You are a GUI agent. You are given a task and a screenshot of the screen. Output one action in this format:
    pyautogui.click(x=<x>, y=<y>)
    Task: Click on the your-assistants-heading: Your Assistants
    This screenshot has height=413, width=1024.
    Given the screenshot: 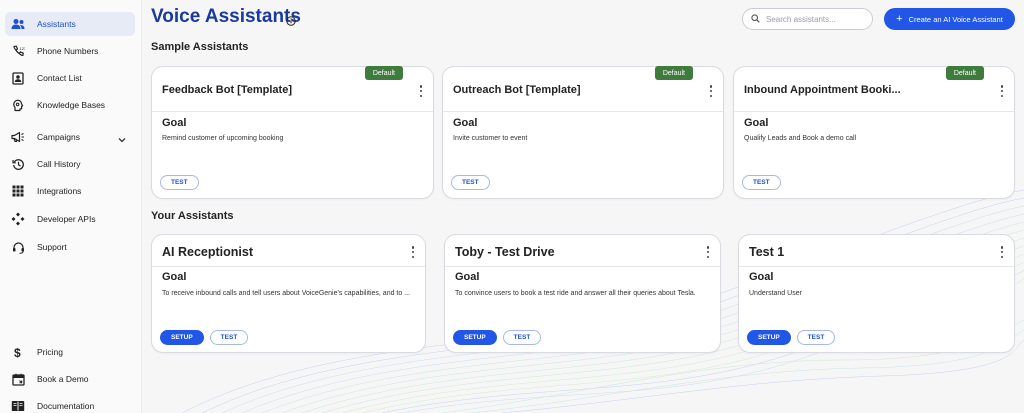 What is the action you would take?
    pyautogui.click(x=192, y=216)
    